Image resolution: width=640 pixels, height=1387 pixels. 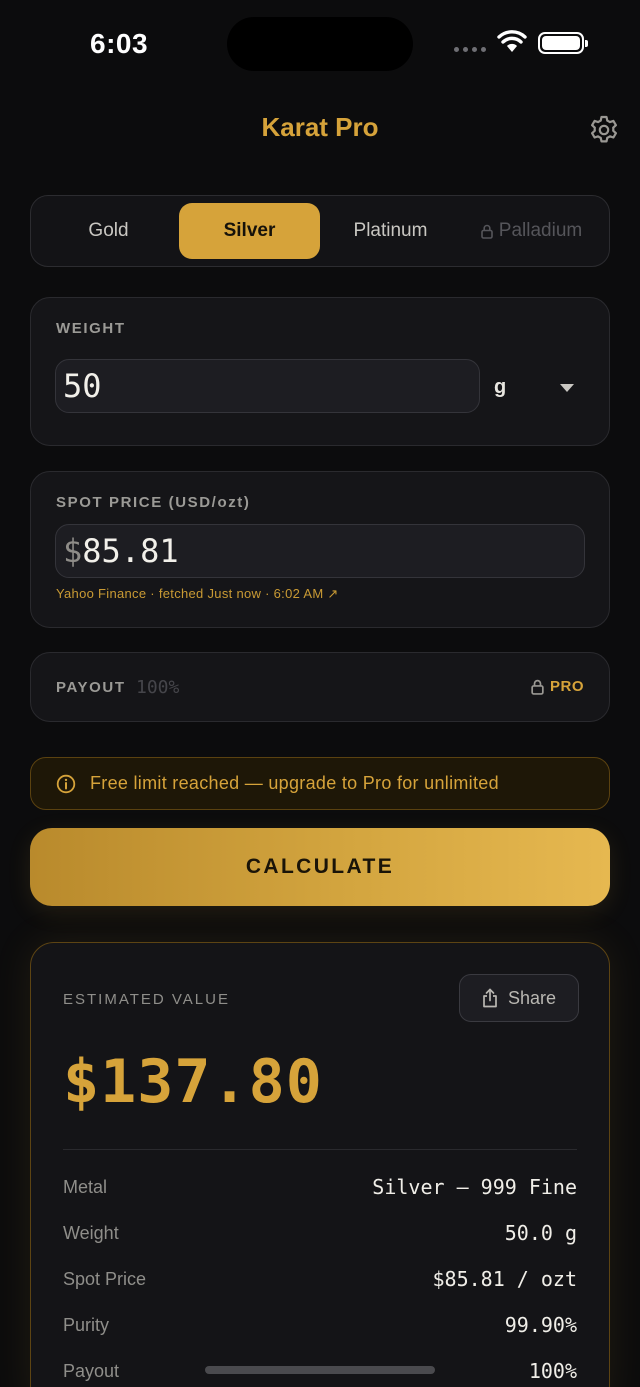 What do you see at coordinates (500, 387) in the screenshot?
I see `unit-select: g` at bounding box center [500, 387].